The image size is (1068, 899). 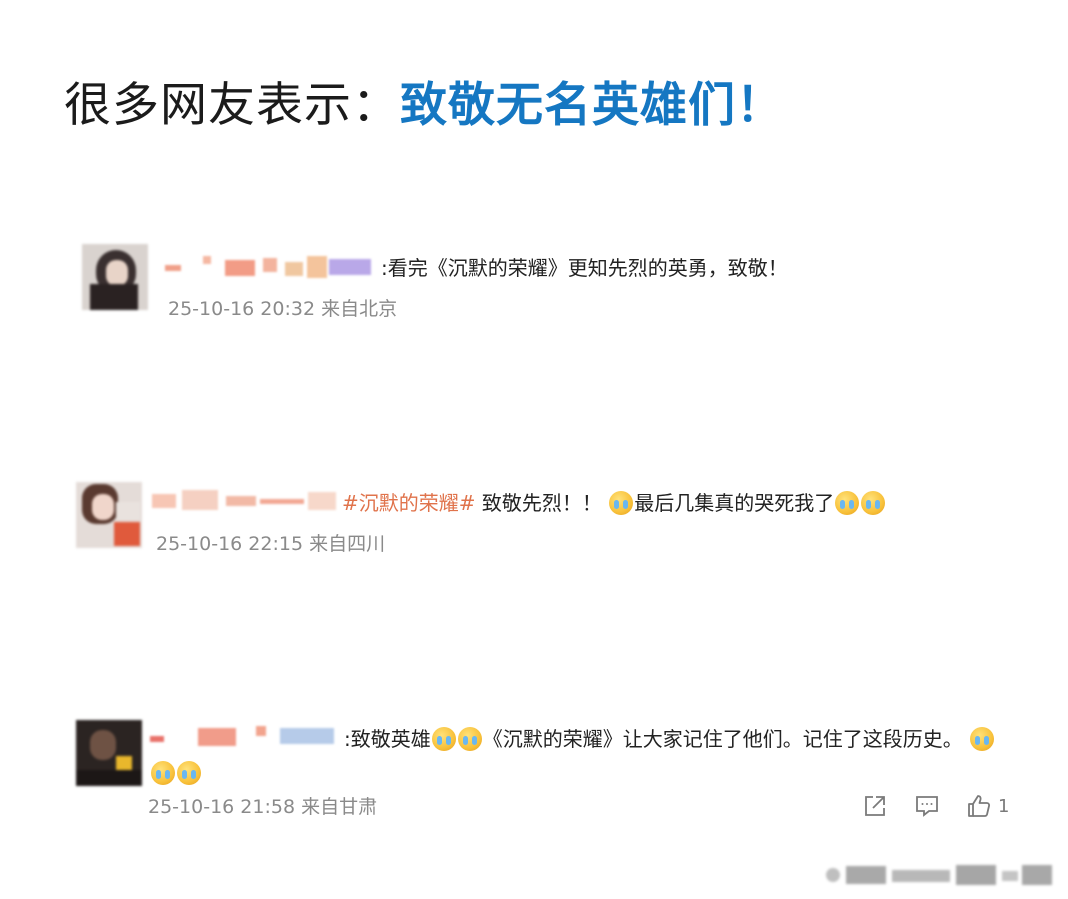 I want to click on comment-meta: 25-10-16 20:32 来自北京, so click(x=282, y=309).